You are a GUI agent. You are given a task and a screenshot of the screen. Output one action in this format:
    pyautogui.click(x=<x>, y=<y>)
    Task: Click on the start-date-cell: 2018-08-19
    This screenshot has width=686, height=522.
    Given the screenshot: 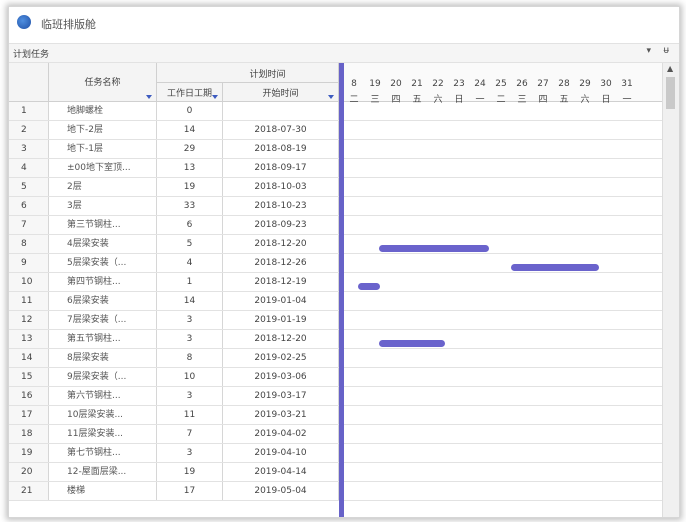 What is the action you would take?
    pyautogui.click(x=281, y=149)
    